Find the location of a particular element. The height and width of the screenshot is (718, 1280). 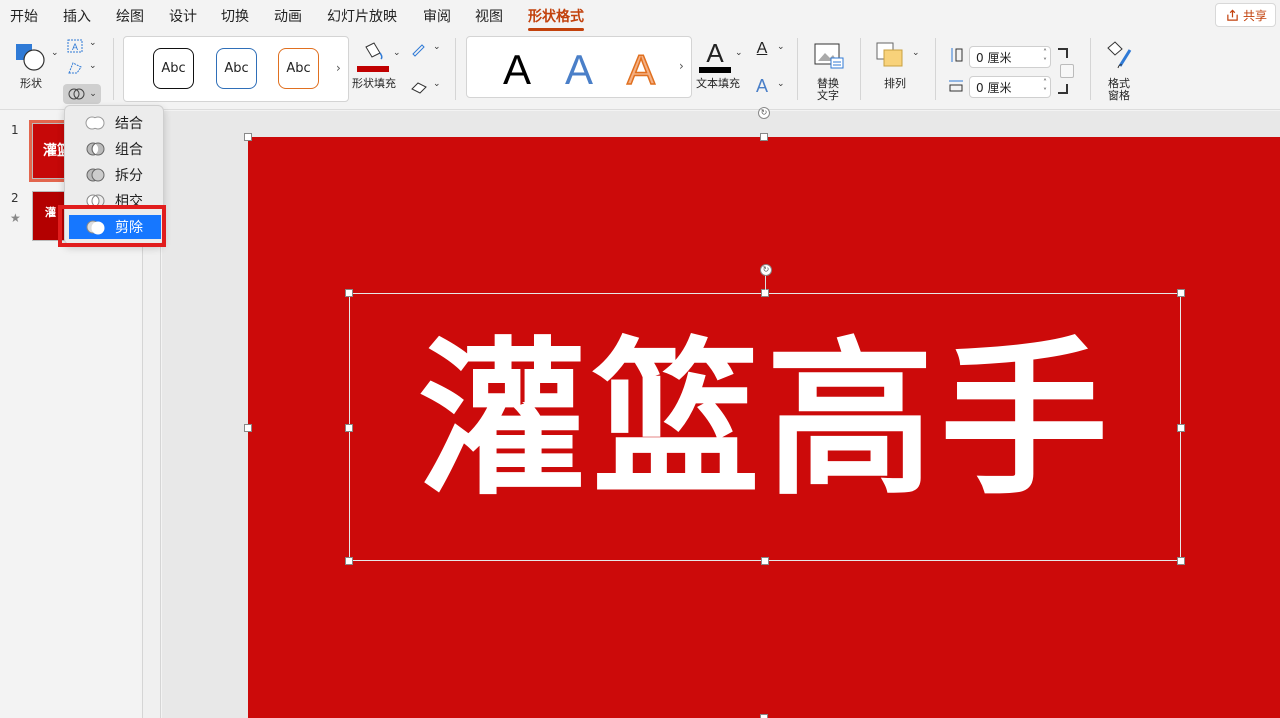

text-box-button: A is located at coordinates (75, 46).